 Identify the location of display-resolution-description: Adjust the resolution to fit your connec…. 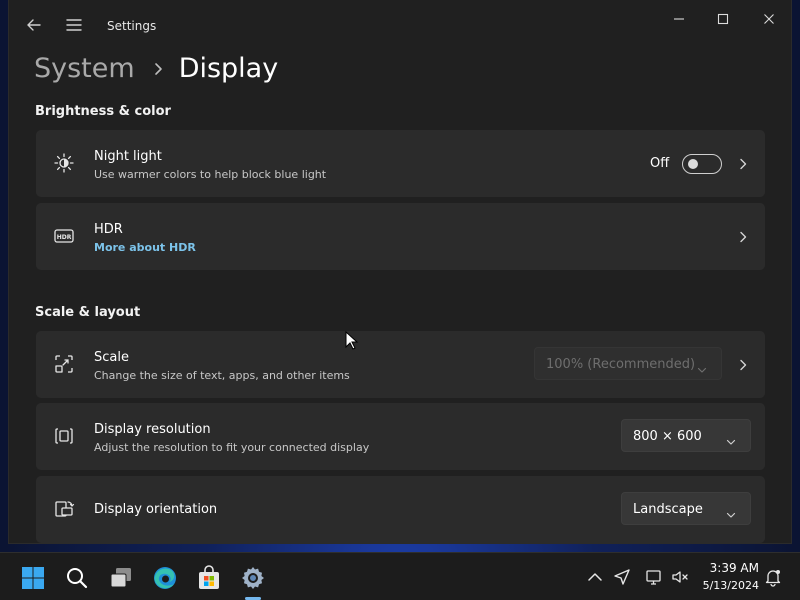
(232, 447).